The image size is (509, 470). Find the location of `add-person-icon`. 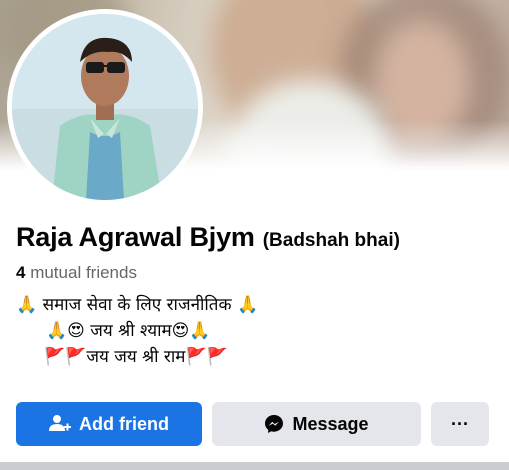

add-person-icon is located at coordinates (60, 423).